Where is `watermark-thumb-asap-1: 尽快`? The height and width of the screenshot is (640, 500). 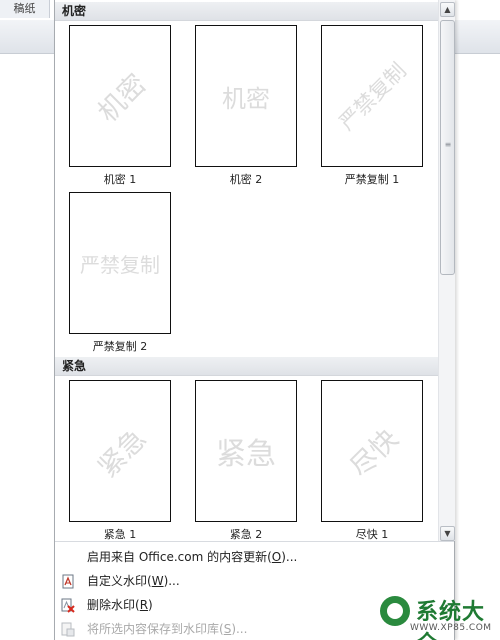
watermark-thumb-asap-1: 尽快 is located at coordinates (372, 451).